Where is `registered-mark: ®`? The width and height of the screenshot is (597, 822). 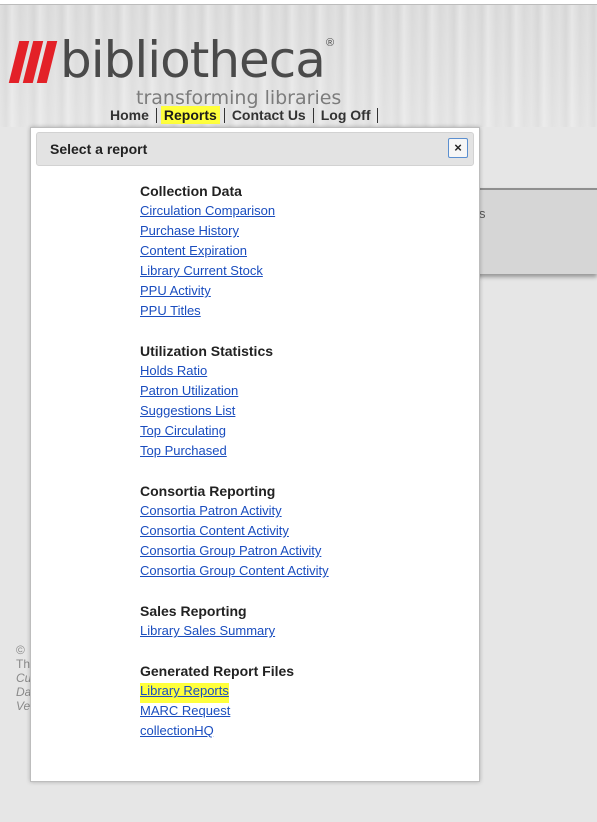
registered-mark: ® is located at coordinates (330, 43).